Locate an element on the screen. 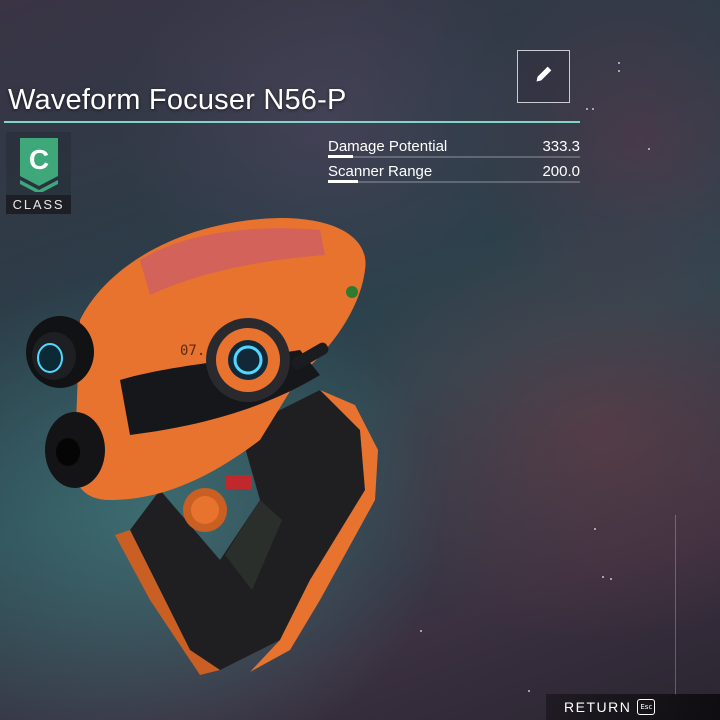  stat-value: 200.0 is located at coordinates (561, 171).